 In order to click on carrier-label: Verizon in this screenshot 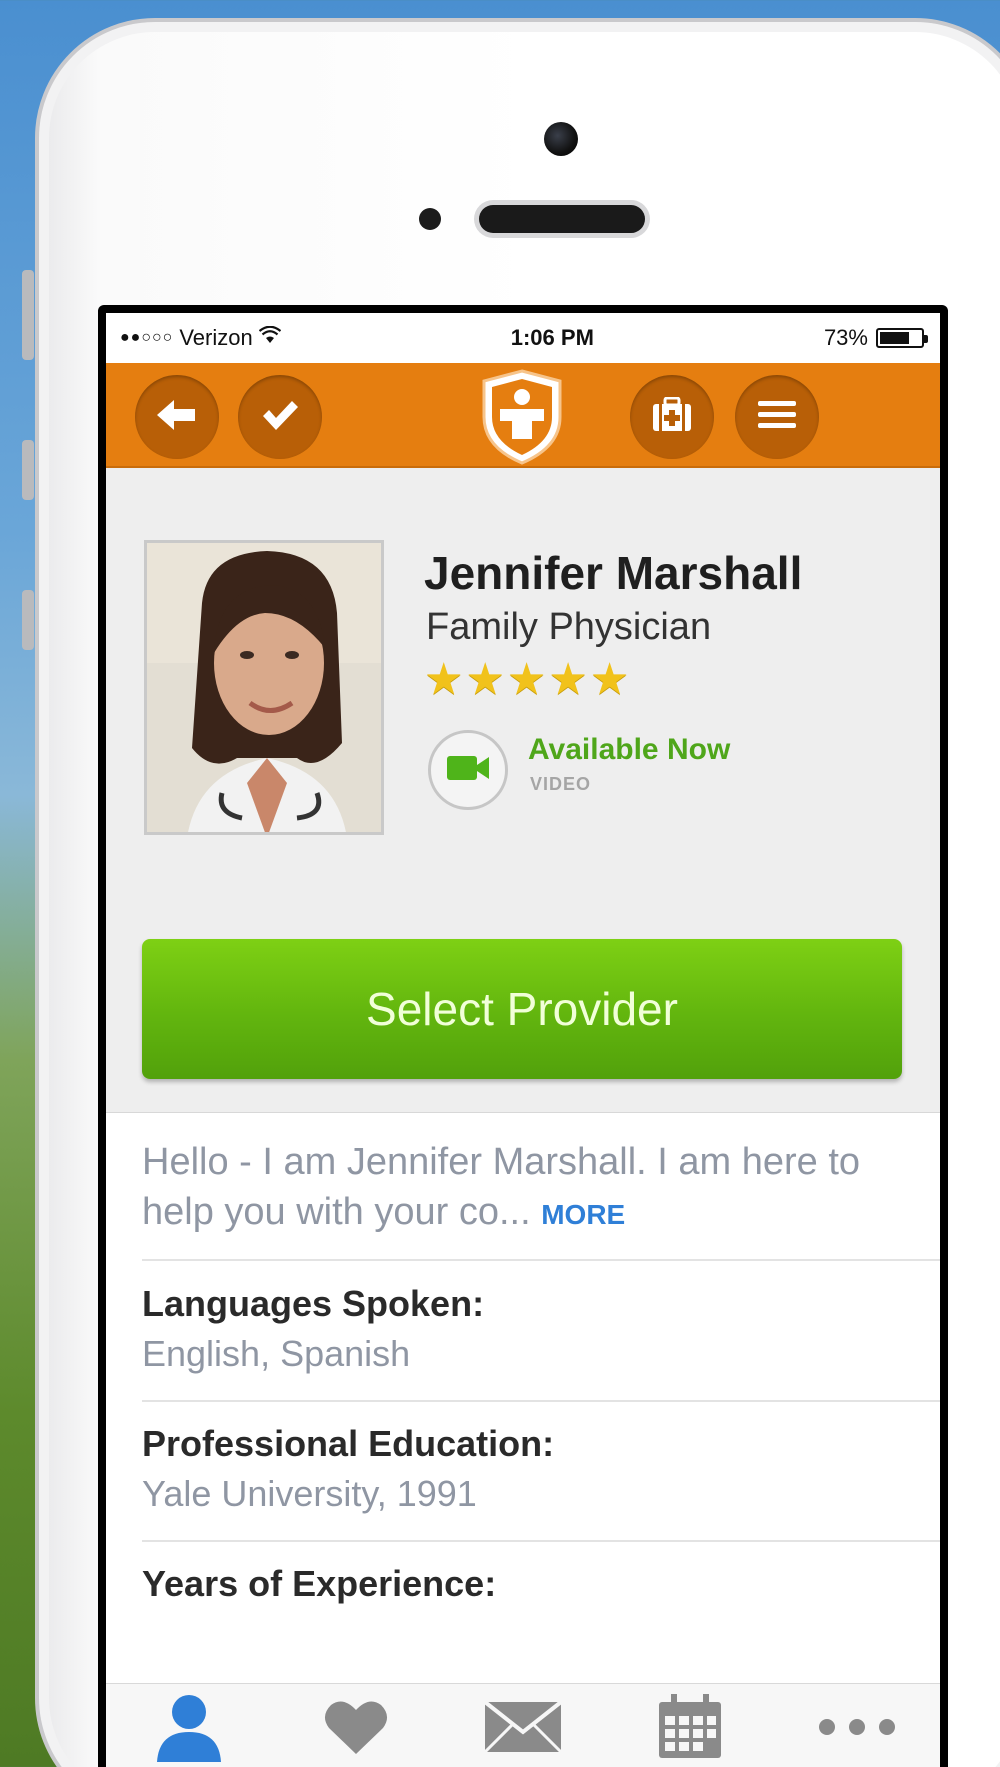, I will do `click(216, 337)`.